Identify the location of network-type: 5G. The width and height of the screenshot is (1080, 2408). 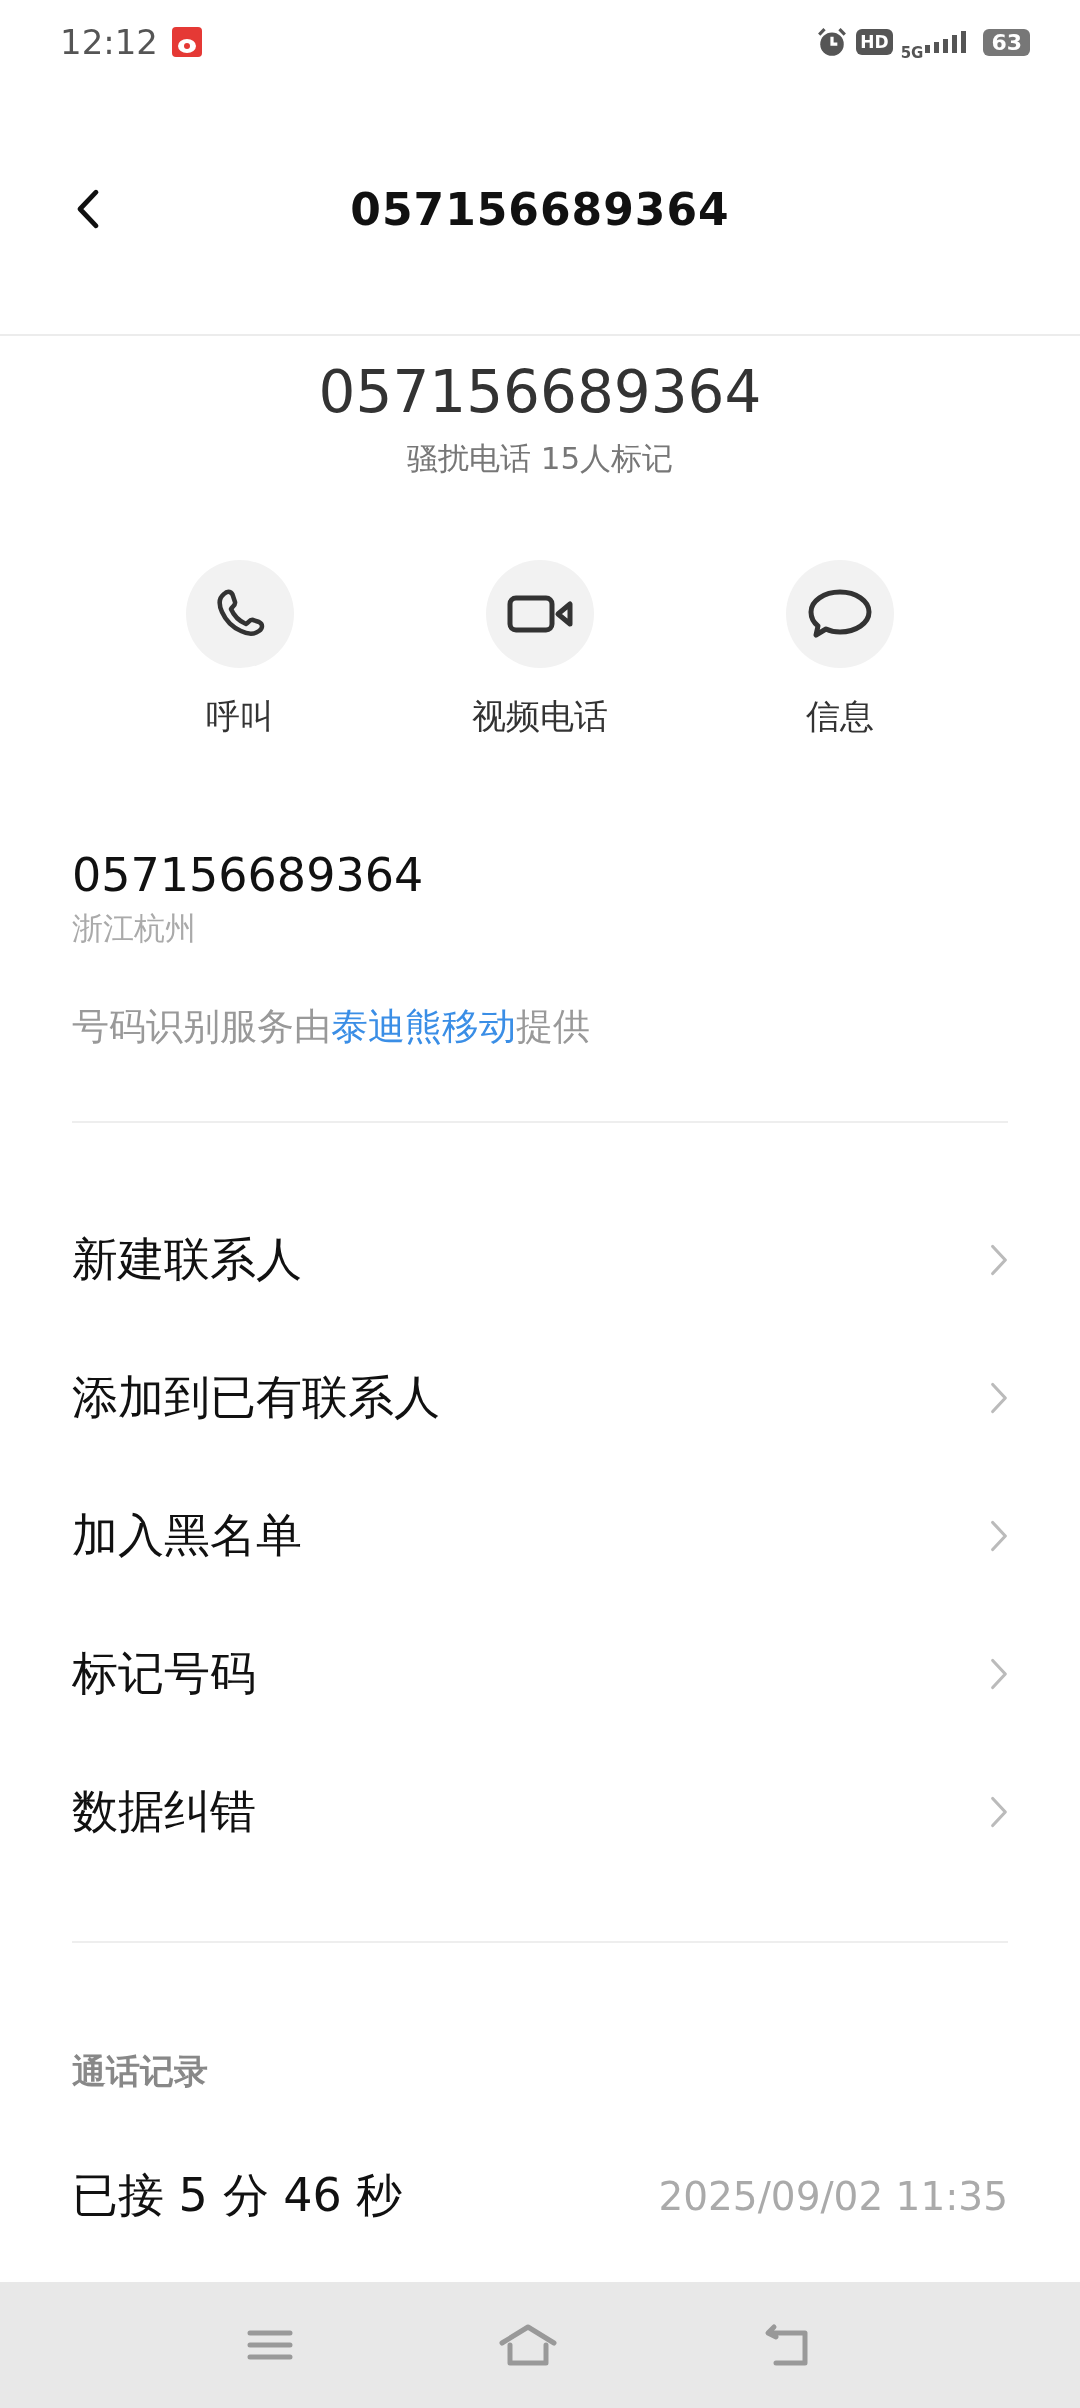
(912, 53).